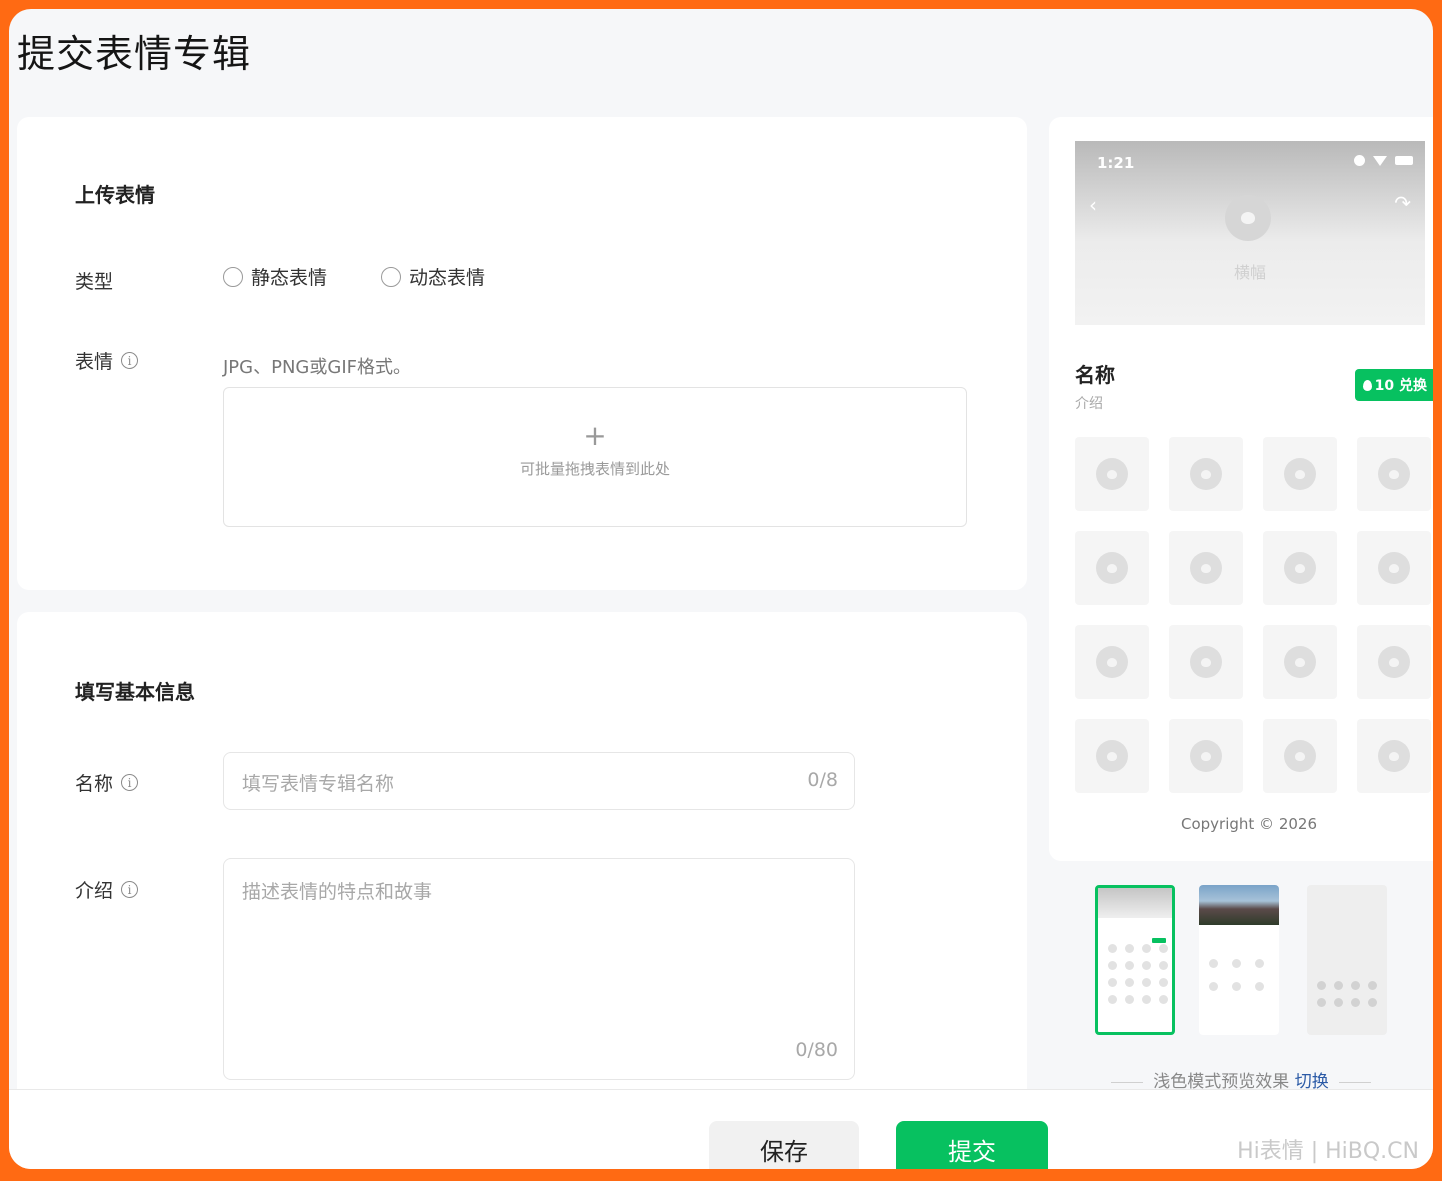  Describe the element at coordinates (1089, 404) in the screenshot. I see `preview-intro: 介绍` at that location.